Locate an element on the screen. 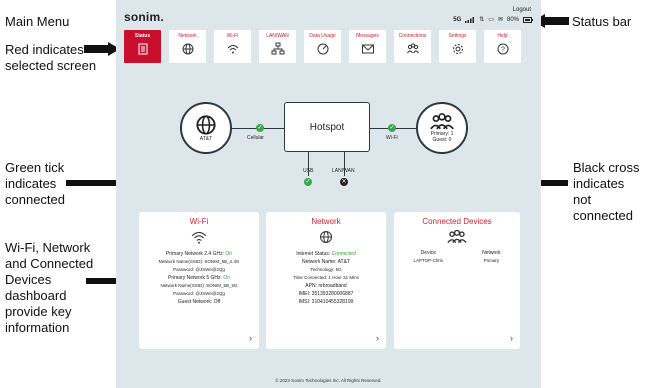 The width and height of the screenshot is (645, 388). tab-label: Network is located at coordinates (187, 36).